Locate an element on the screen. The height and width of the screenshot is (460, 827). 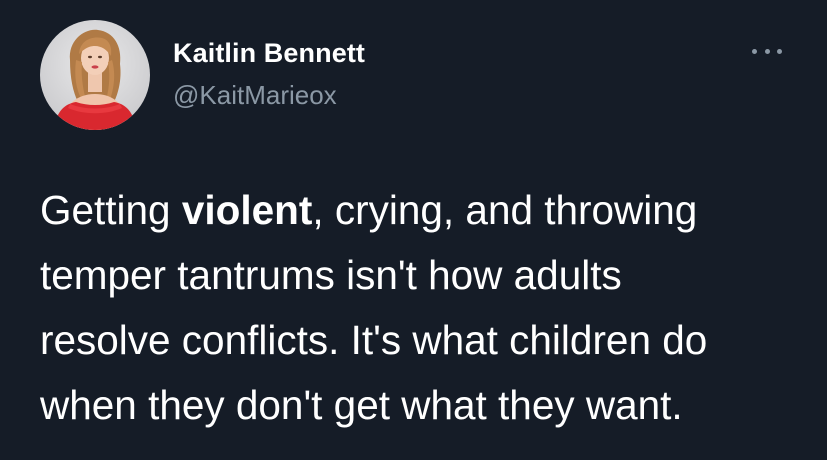
avatar is located at coordinates (95, 75).